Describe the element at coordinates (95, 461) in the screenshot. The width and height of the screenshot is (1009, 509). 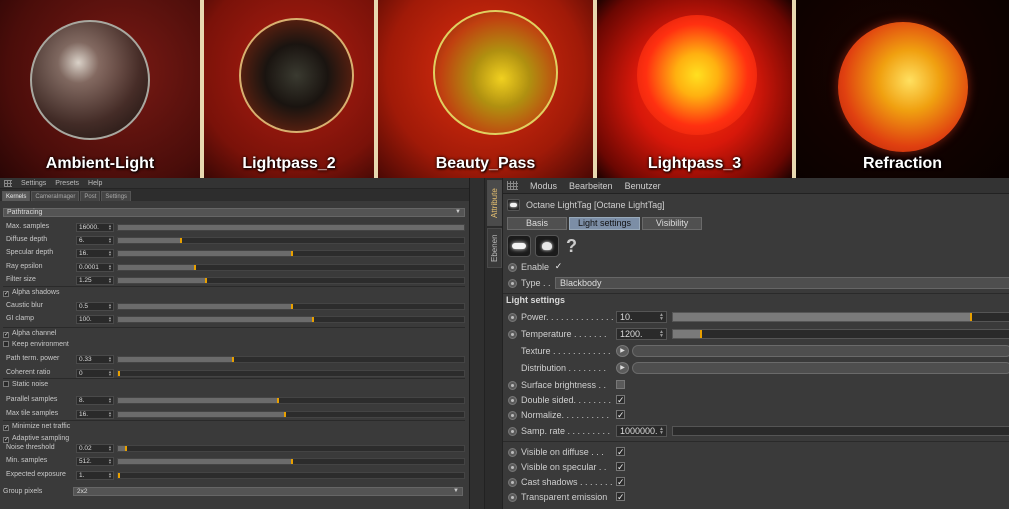
I see `param-input: 512. ▲ ▼` at that location.